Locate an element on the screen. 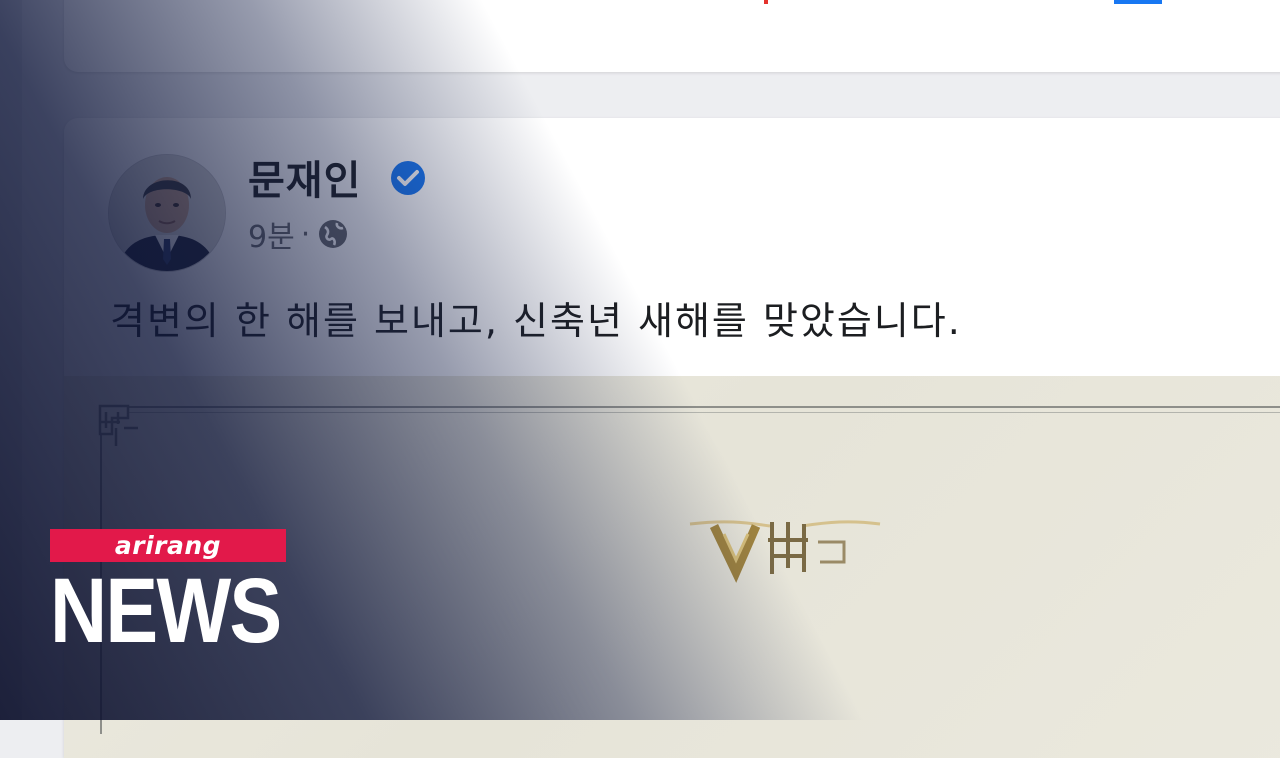 The width and height of the screenshot is (1280, 758). verified-badge-icon is located at coordinates (408, 178).